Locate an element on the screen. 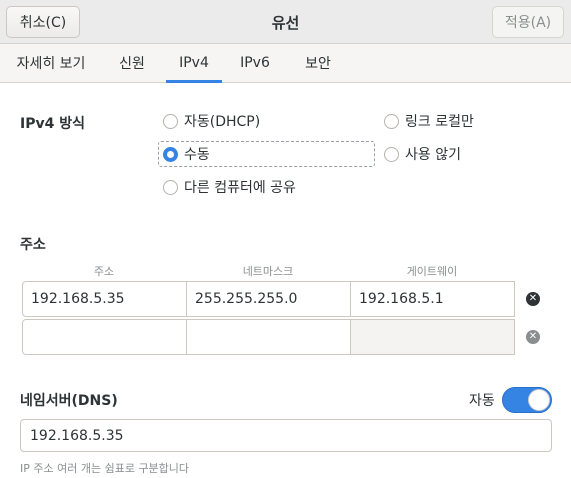 Image resolution: width=571 pixels, height=478 pixels. radio-link-local-label: 링크 로컬만 is located at coordinates (439, 122).